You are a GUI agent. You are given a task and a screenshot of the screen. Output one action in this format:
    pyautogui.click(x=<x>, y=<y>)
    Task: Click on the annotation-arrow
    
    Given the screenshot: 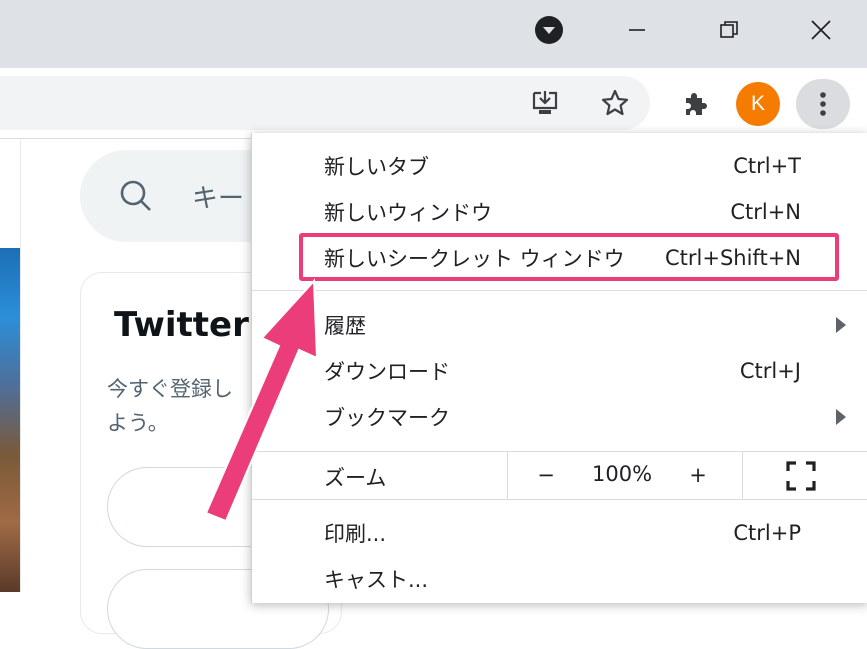 What is the action you would take?
    pyautogui.click(x=261, y=400)
    